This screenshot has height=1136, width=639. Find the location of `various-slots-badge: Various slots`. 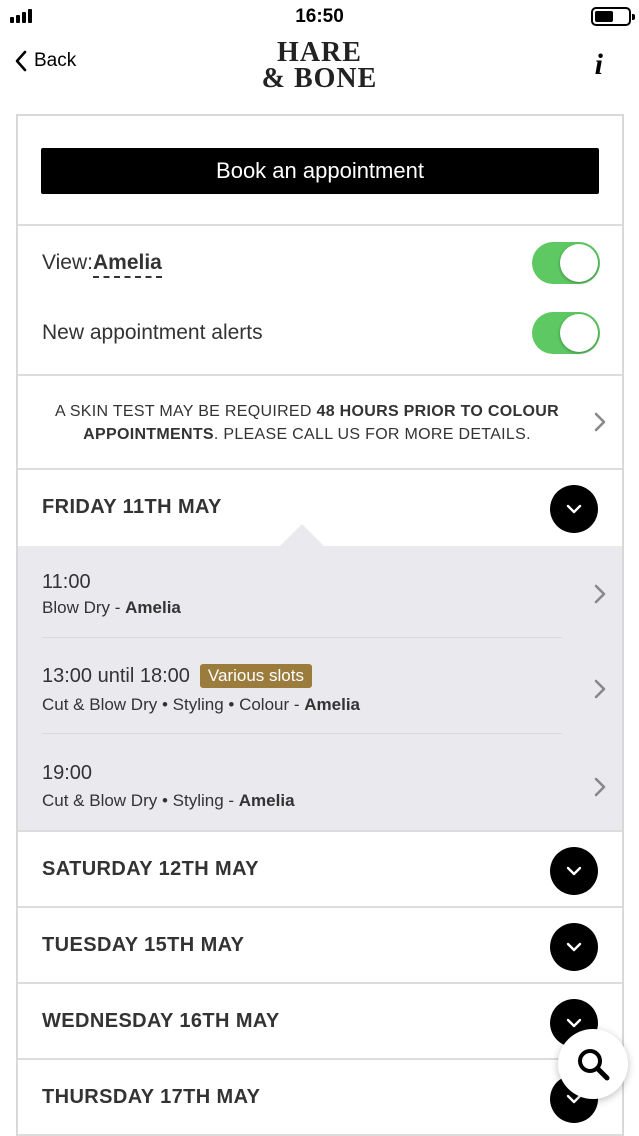

various-slots-badge: Various slots is located at coordinates (255, 676).